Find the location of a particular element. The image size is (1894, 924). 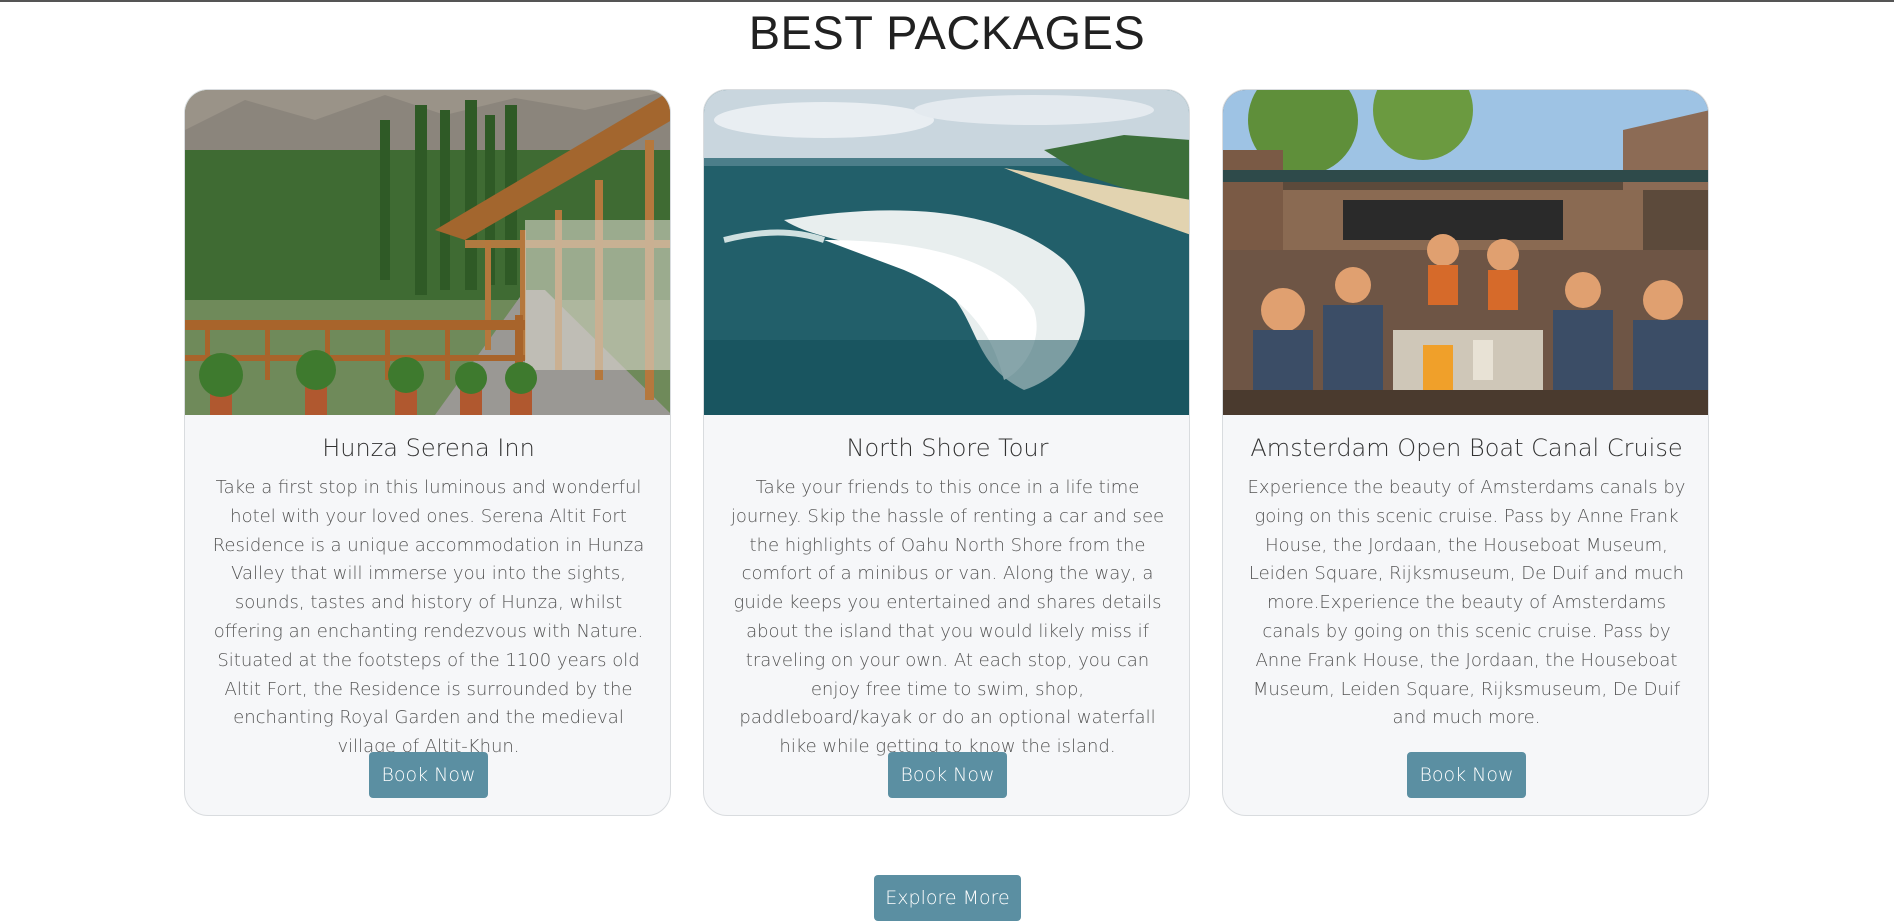

card-title: Hunza Serena Inn is located at coordinates (428, 448).